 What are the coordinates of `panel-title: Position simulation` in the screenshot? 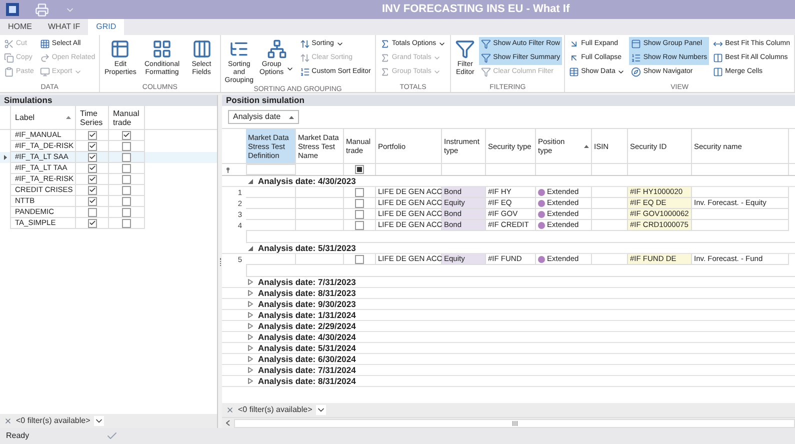 It's located at (265, 100).